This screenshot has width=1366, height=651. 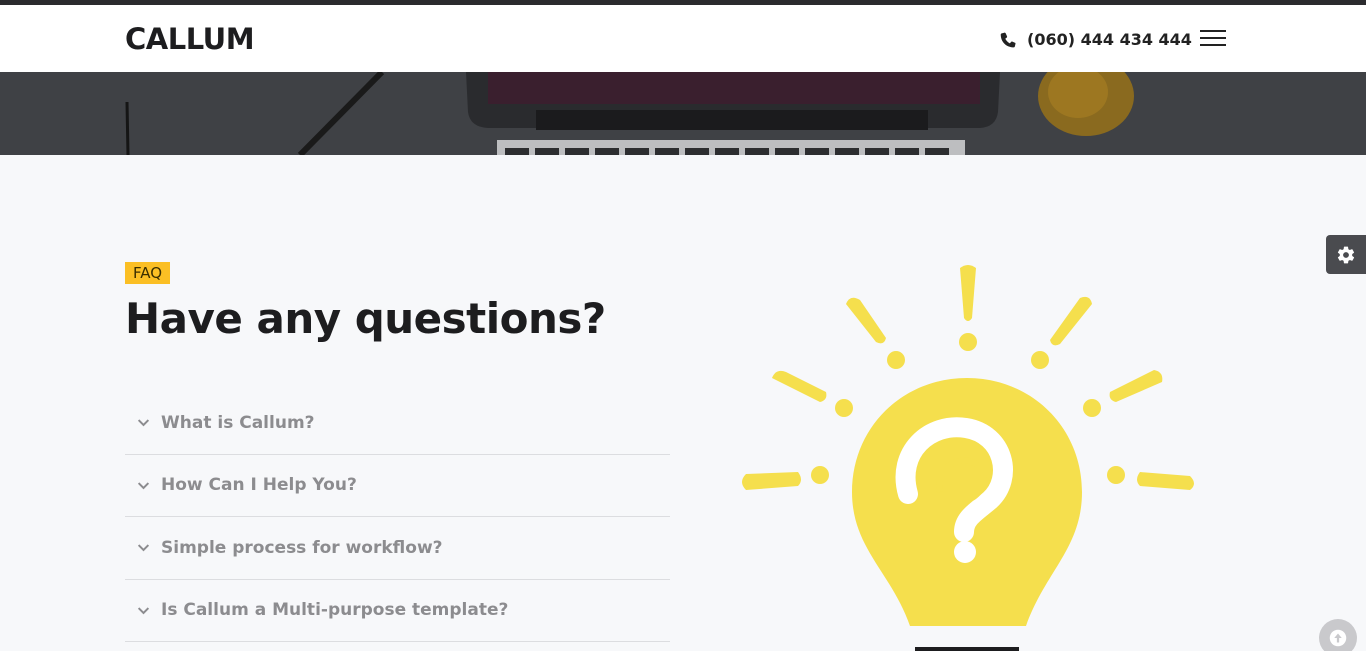 I want to click on phone-number: (060) 444 434 444, so click(x=1109, y=39).